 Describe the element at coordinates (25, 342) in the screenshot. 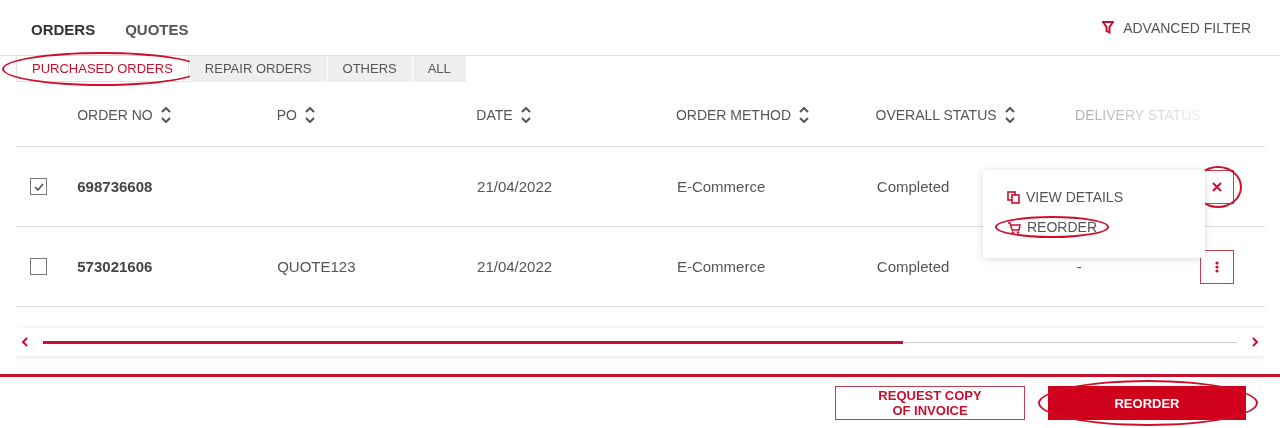

I see `chevron-left-icon` at that location.